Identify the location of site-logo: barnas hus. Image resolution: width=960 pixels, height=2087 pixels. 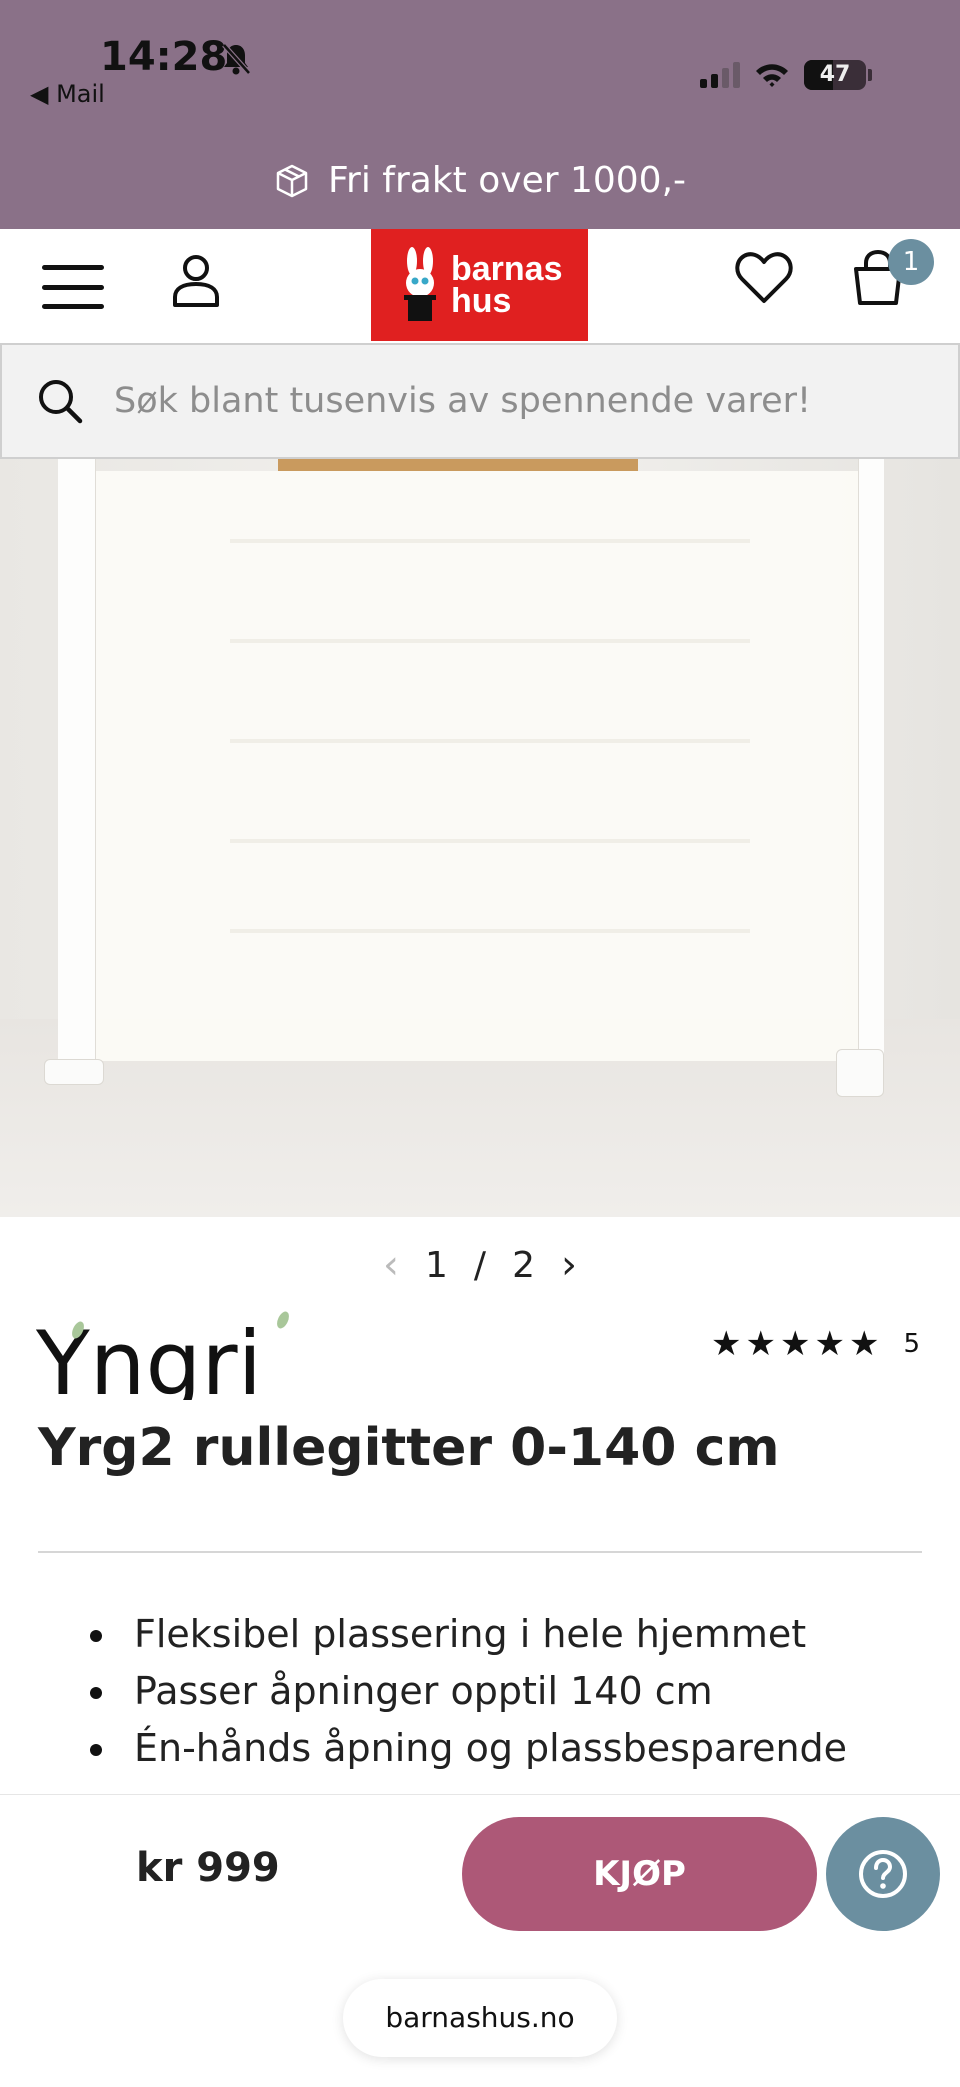
(479, 285).